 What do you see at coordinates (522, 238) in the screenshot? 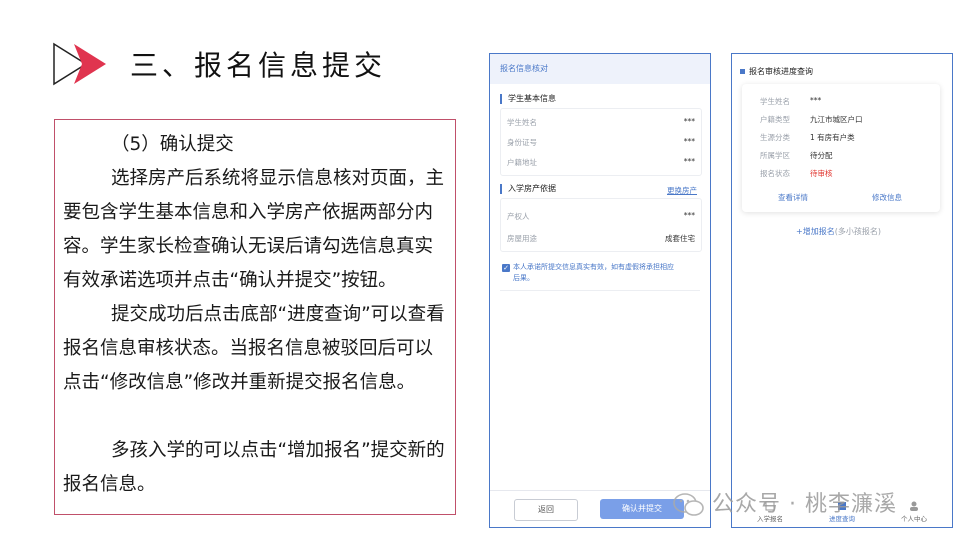
I see `house-use-label: 房屋用途` at bounding box center [522, 238].